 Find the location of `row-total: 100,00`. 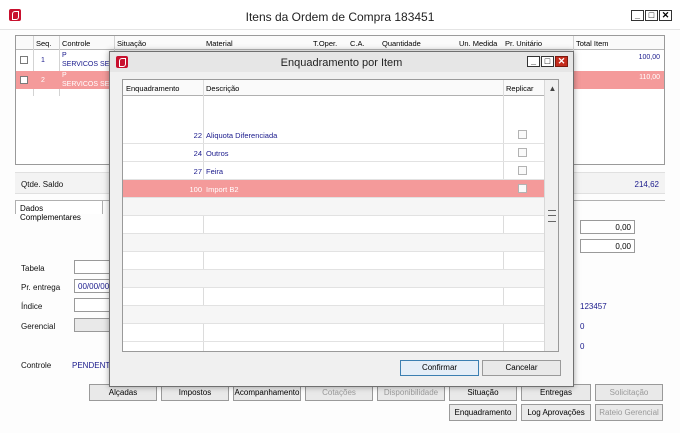

row-total: 100,00 is located at coordinates (649, 57).